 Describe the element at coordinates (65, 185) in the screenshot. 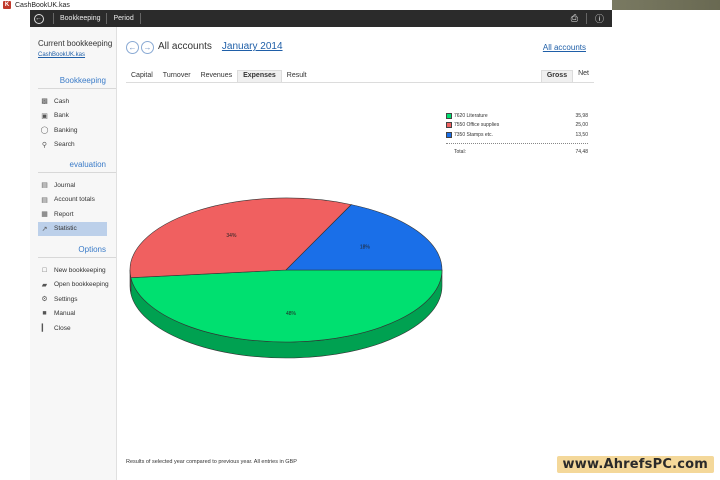

I see `sidebar-item-label: Journal` at that location.